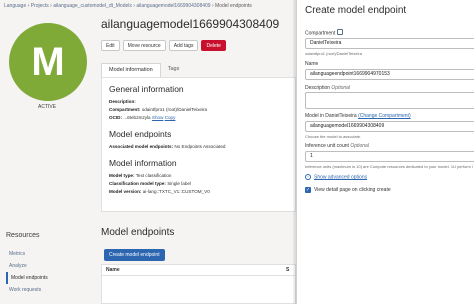 The image size is (474, 304). Describe the element at coordinates (110, 45) in the screenshot. I see `edit-button: Edit` at that location.